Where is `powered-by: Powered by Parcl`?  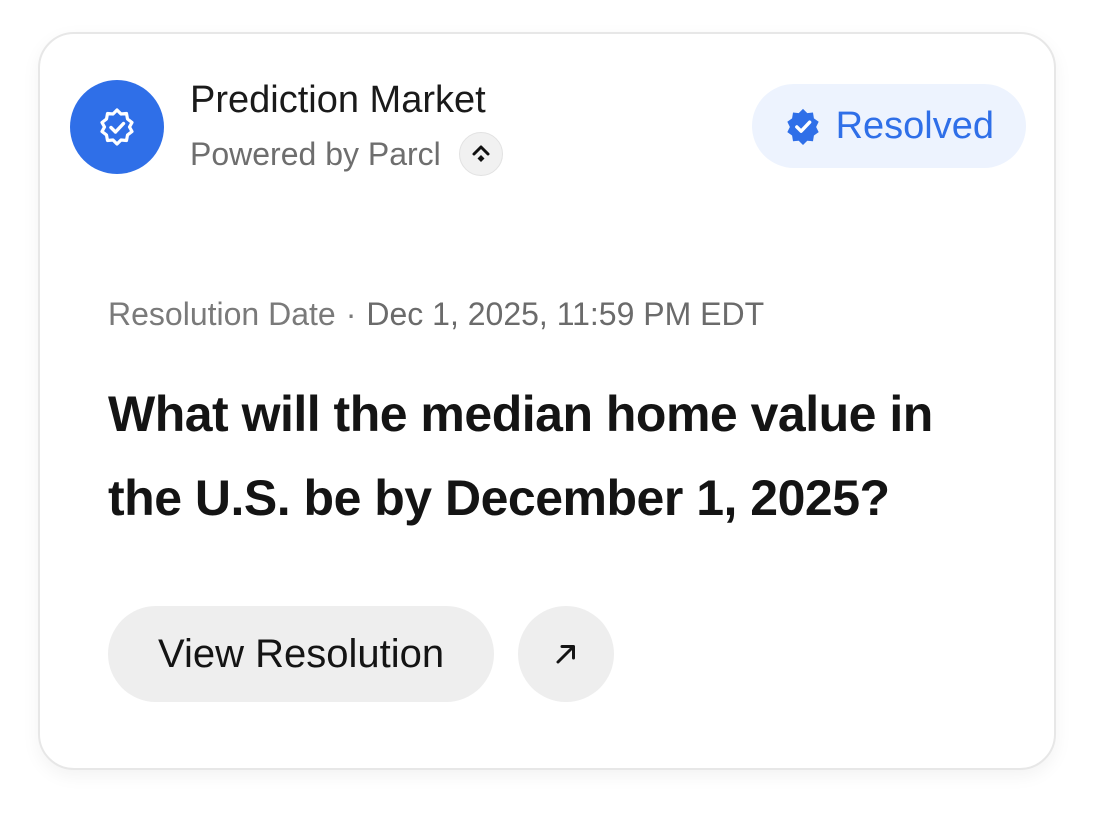
powered-by: Powered by Parcl is located at coordinates (346, 154).